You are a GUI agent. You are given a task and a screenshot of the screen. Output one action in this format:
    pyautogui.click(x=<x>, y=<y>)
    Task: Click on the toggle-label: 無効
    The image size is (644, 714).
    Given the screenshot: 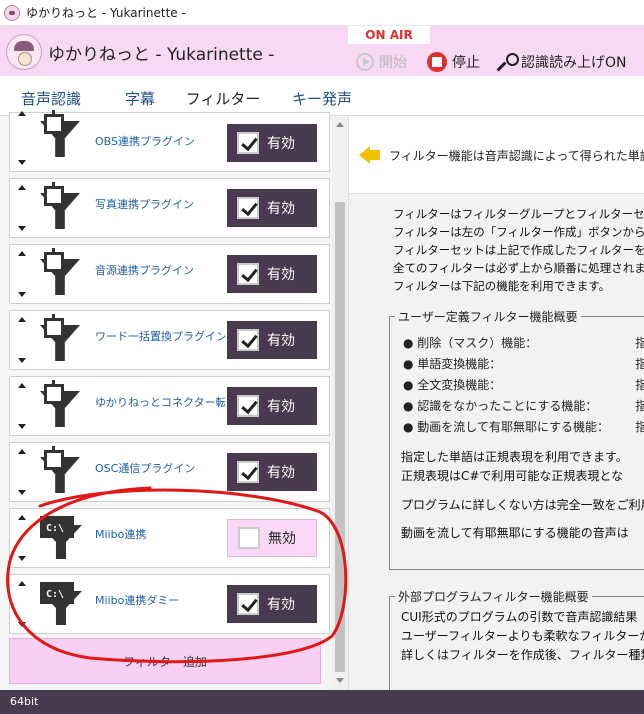 What is the action you would take?
    pyautogui.click(x=282, y=539)
    